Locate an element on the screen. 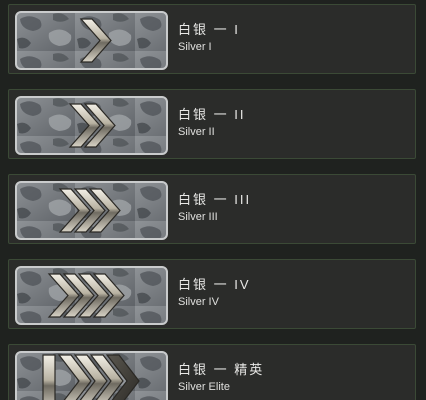  rank-title: 白银 一 精英 is located at coordinates (221, 369).